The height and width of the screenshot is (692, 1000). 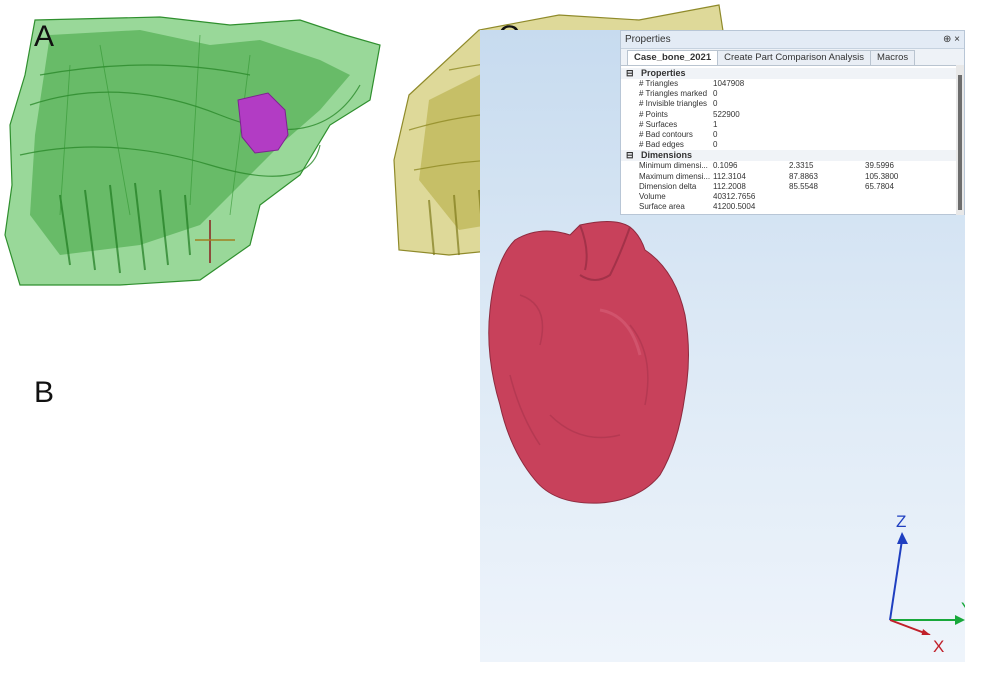 I want to click on bone-mesh-green, so click(x=192, y=151).